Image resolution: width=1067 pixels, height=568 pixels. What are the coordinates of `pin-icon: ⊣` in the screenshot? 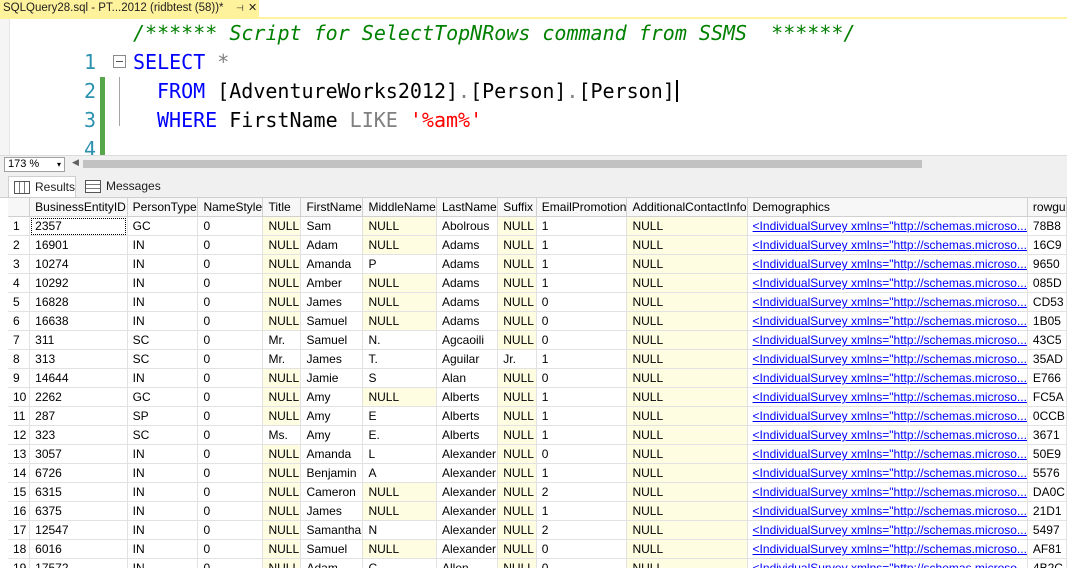 It's located at (240, 8).